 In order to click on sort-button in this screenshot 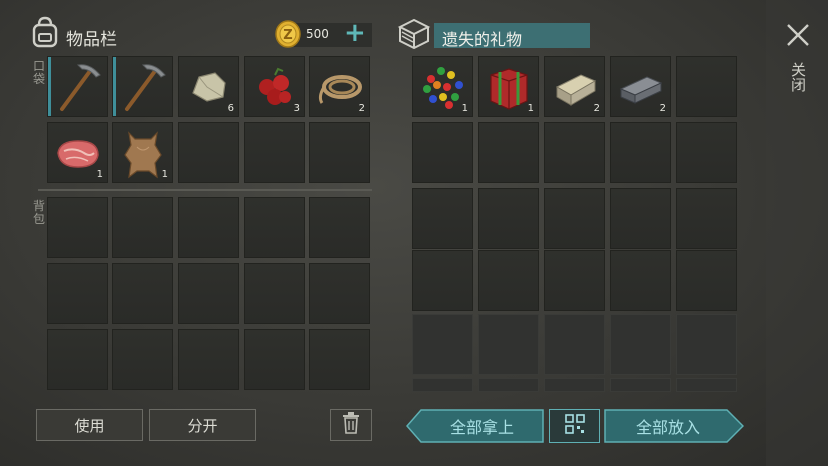, I will do `click(574, 426)`.